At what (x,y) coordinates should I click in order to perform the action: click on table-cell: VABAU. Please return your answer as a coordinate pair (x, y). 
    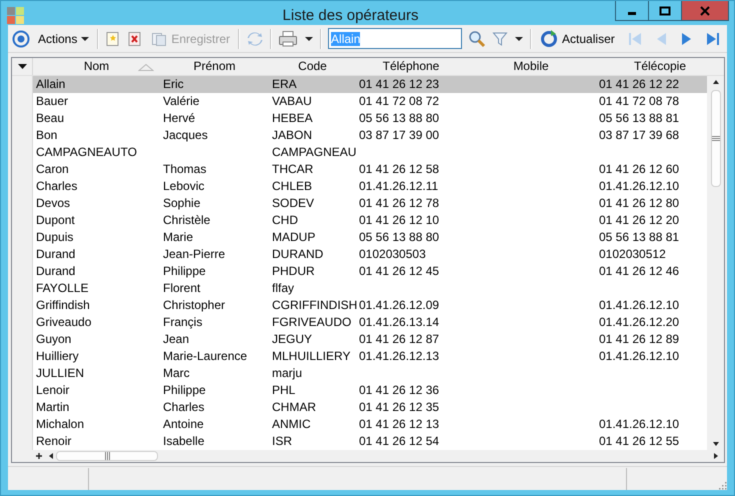
    Looking at the image, I should click on (292, 101).